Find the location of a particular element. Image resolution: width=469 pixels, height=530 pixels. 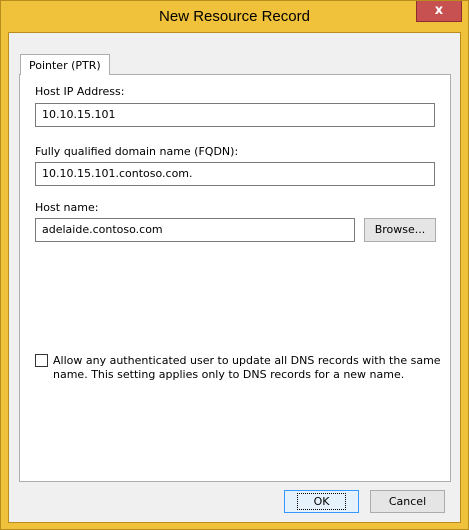

close-button: x is located at coordinates (439, 11).